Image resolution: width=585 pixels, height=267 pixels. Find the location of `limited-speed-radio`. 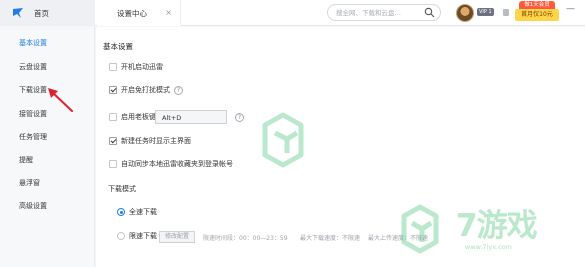

limited-speed-radio is located at coordinates (121, 236).